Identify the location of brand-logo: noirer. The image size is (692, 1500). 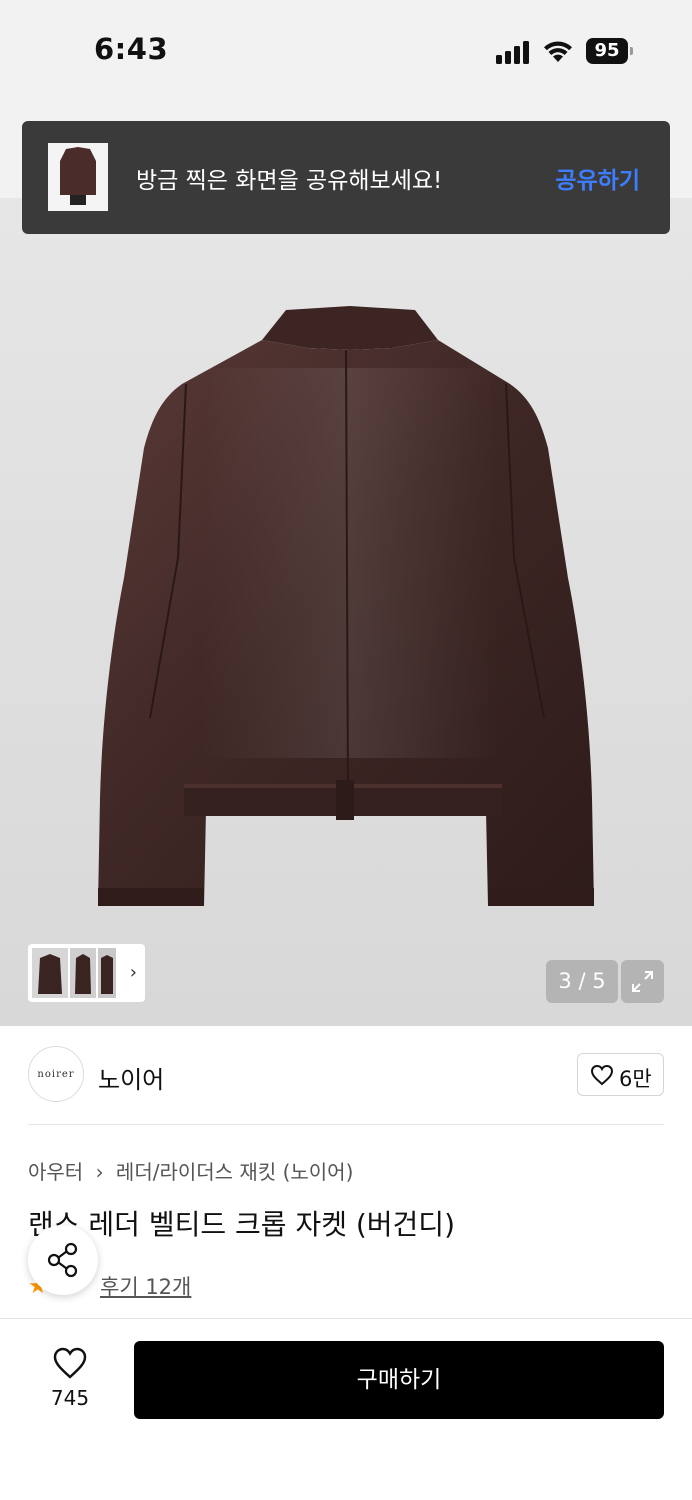
(56, 1074).